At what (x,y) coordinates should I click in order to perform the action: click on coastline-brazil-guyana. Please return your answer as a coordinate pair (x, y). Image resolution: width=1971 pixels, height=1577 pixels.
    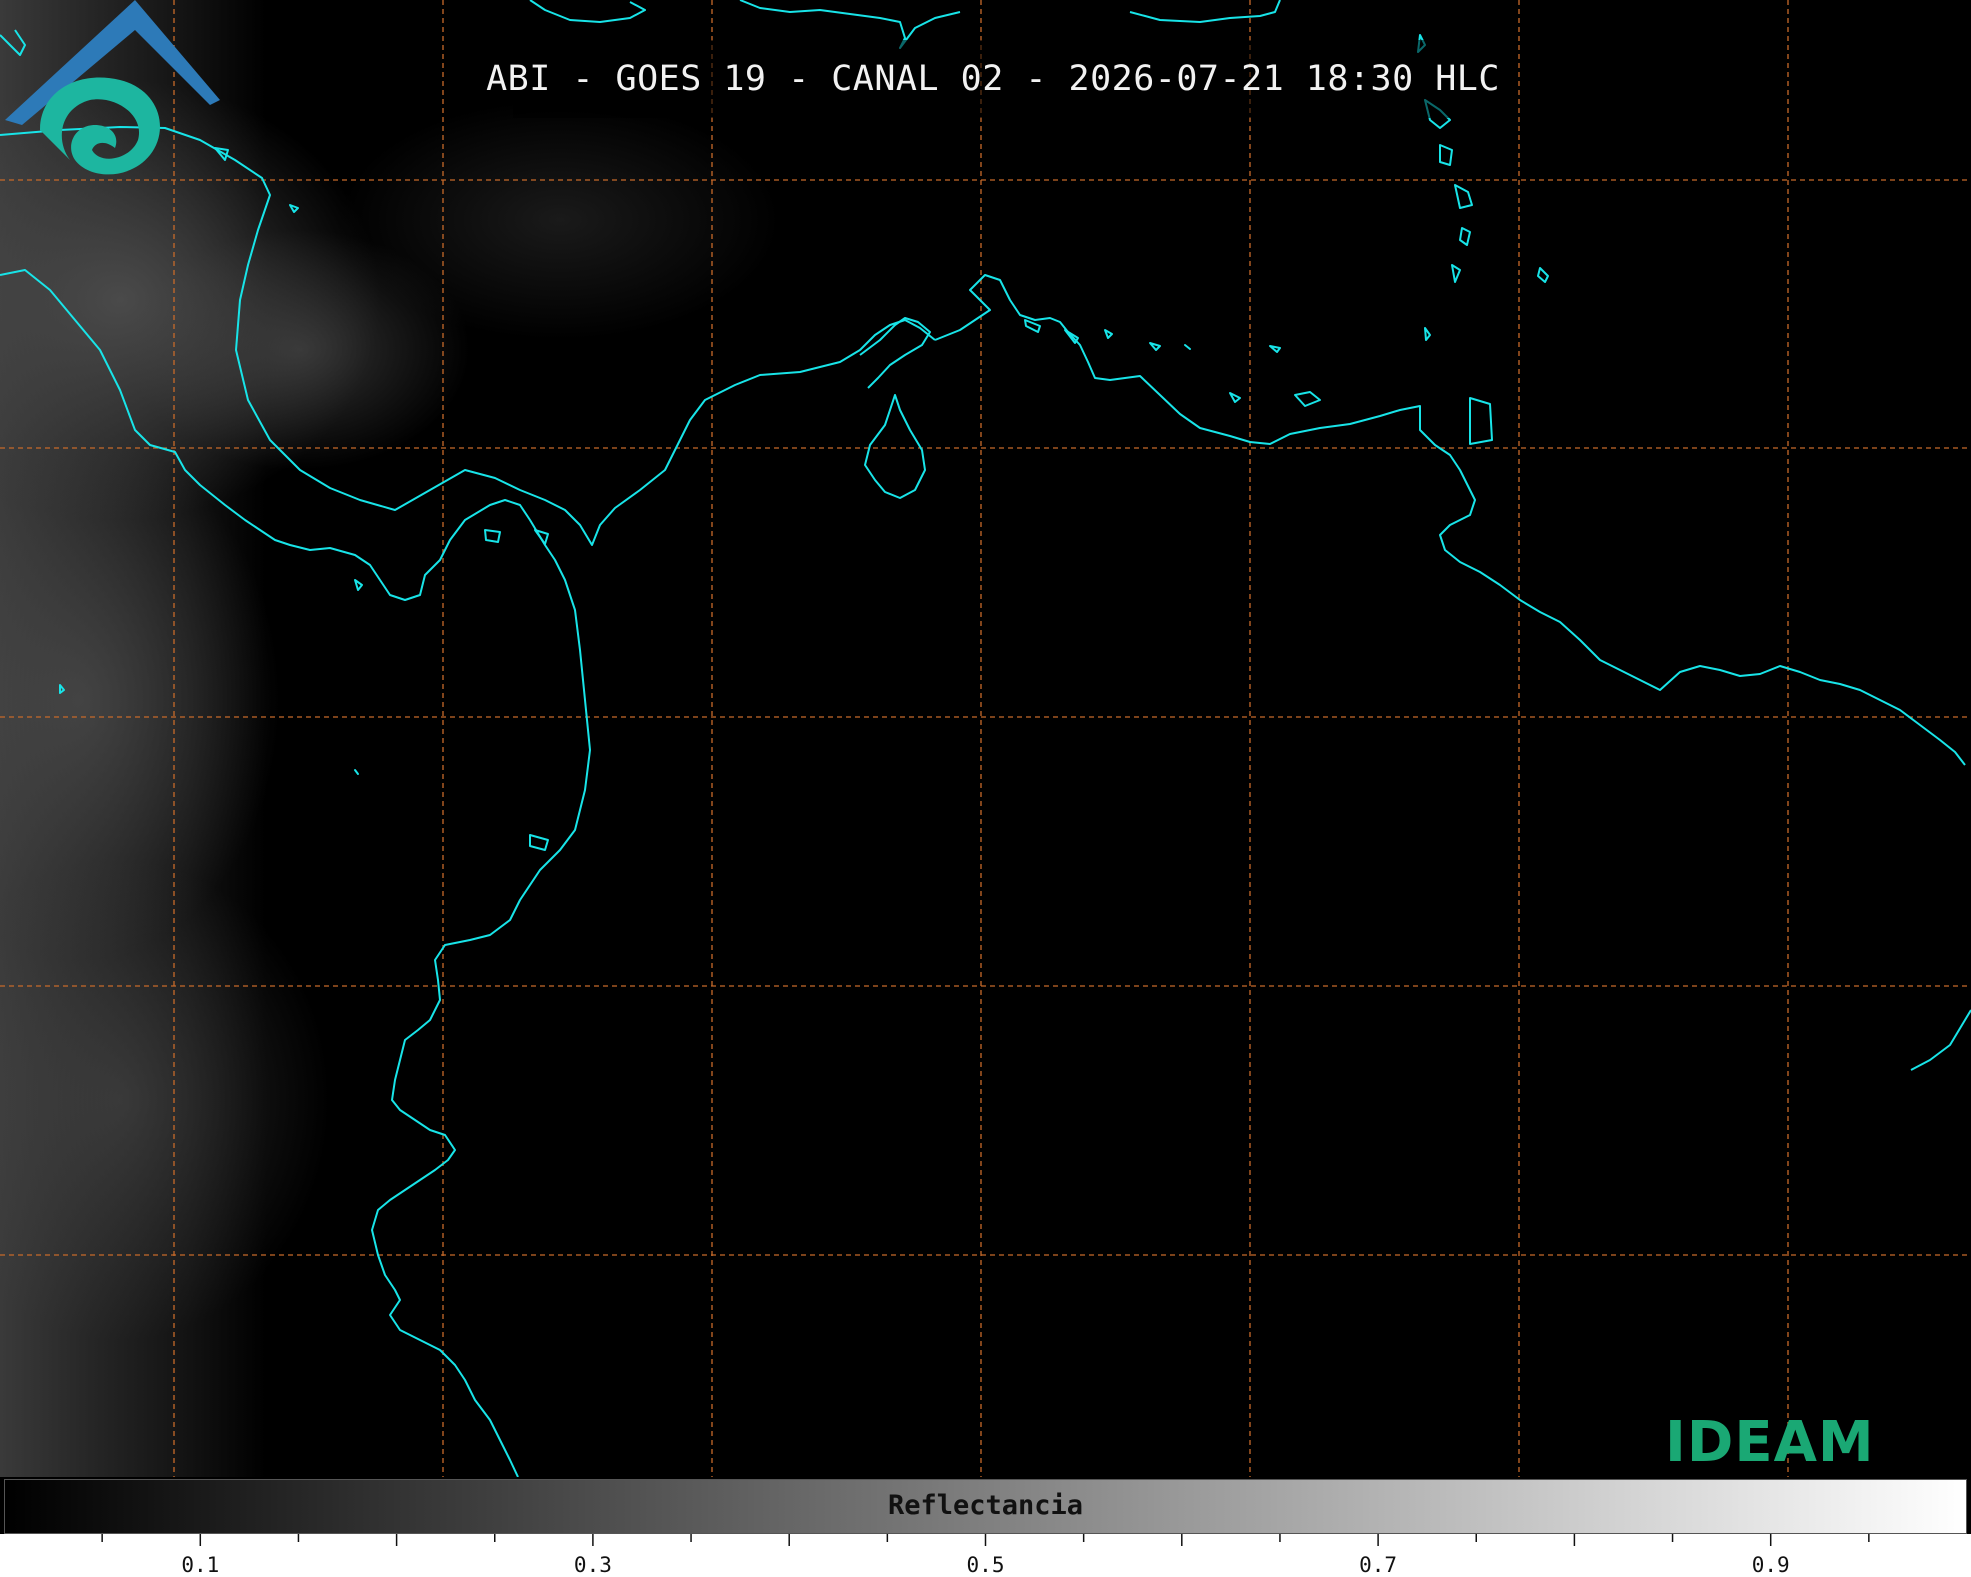
    Looking at the image, I should click on (1940, 1040).